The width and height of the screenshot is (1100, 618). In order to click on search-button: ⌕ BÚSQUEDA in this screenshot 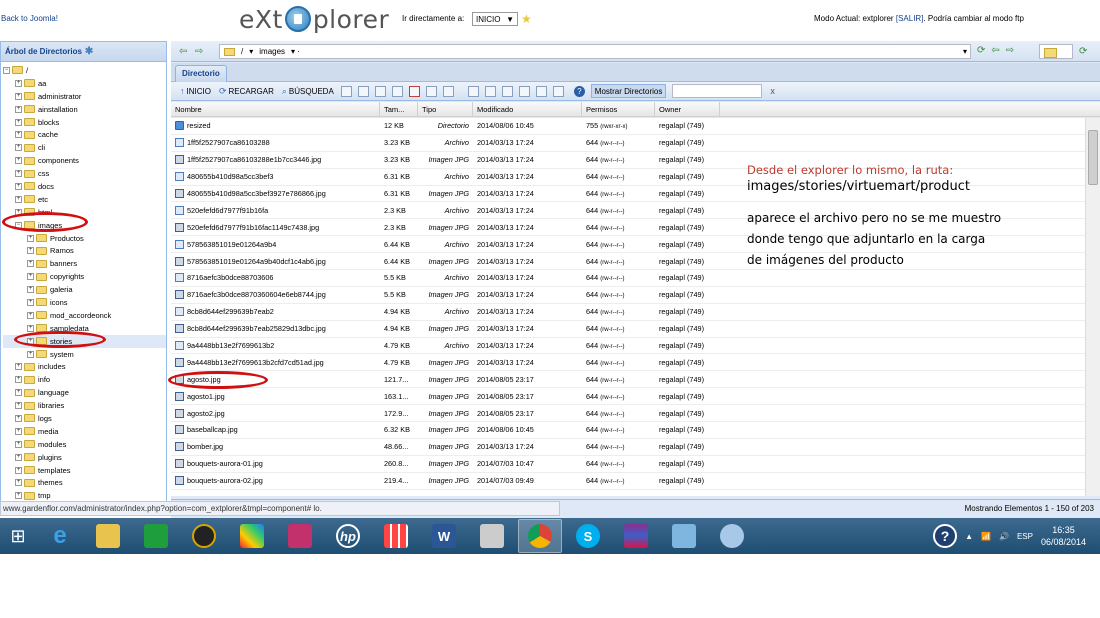, I will do `click(308, 91)`.